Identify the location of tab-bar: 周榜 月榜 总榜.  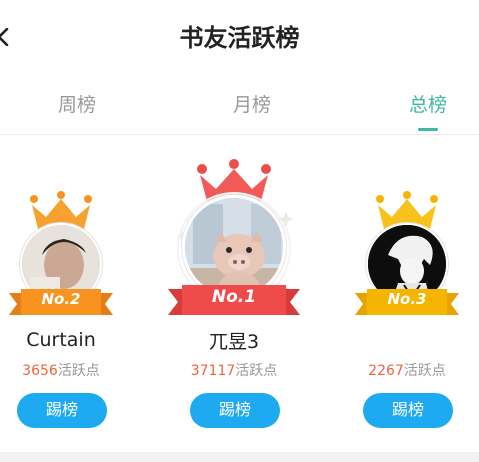
(239, 106).